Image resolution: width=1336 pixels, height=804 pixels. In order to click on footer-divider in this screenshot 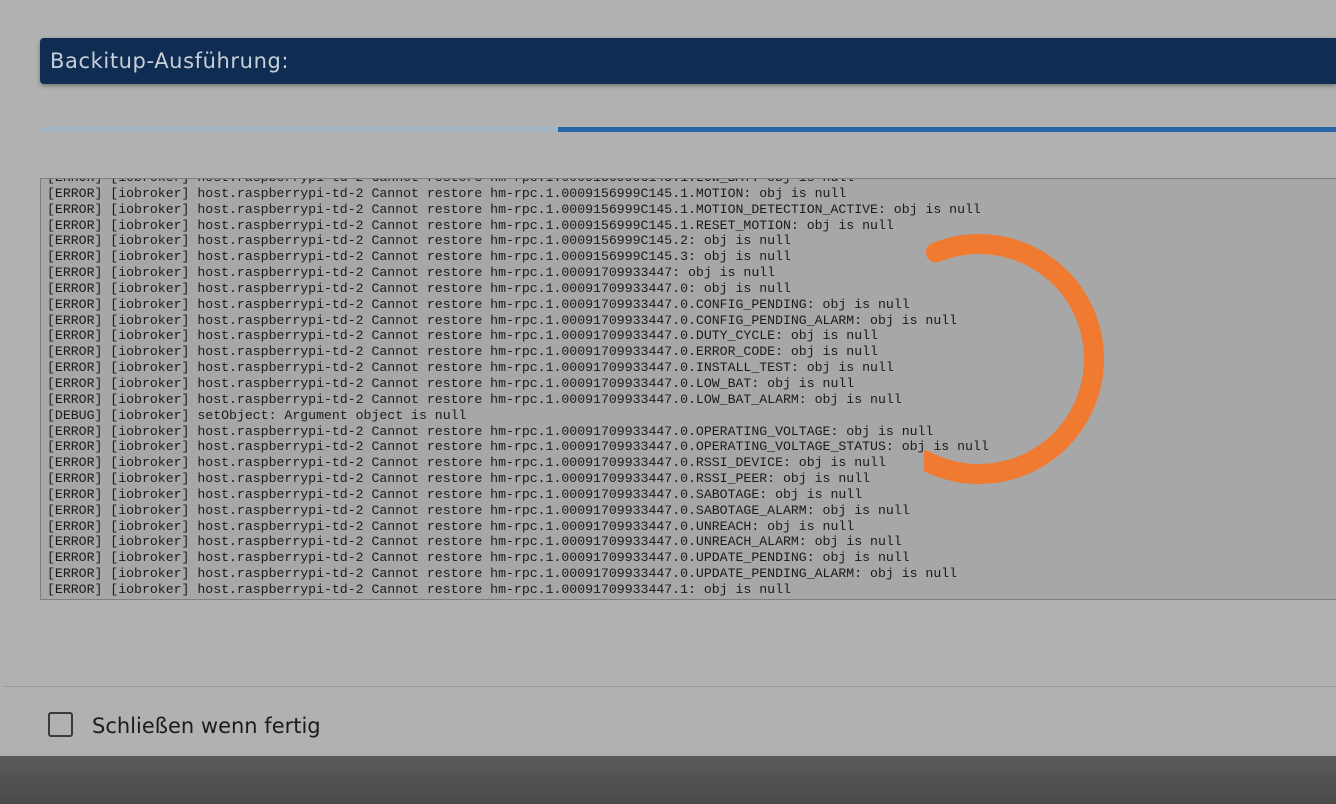, I will do `click(670, 686)`.